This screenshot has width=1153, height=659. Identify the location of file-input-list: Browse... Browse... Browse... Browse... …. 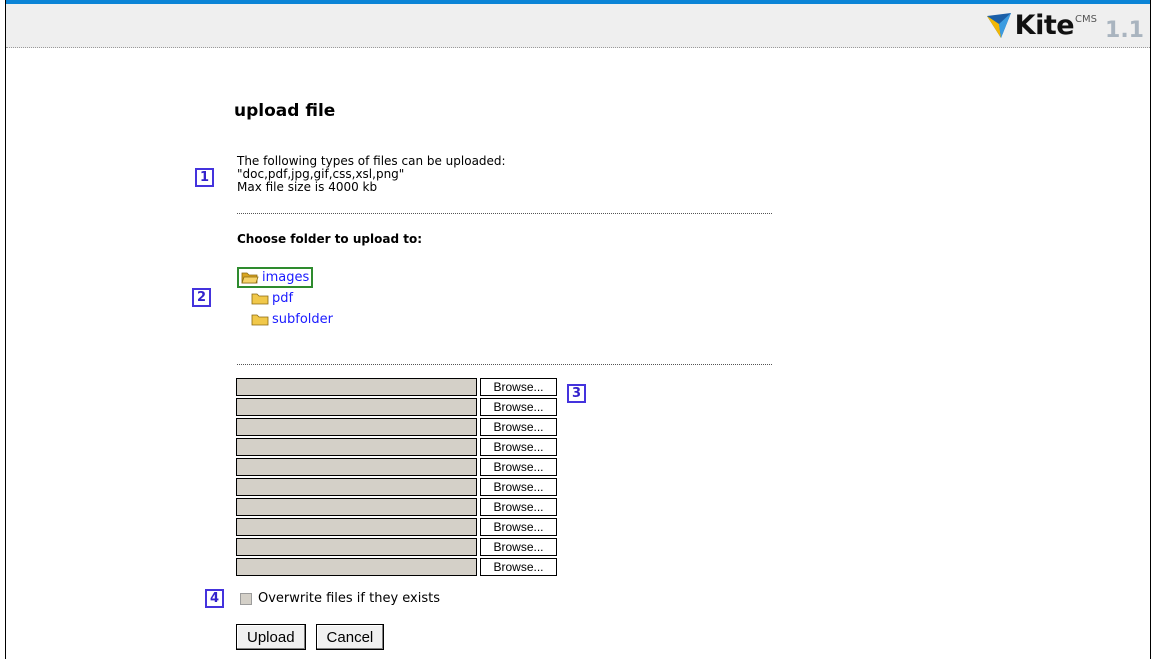
(396, 478).